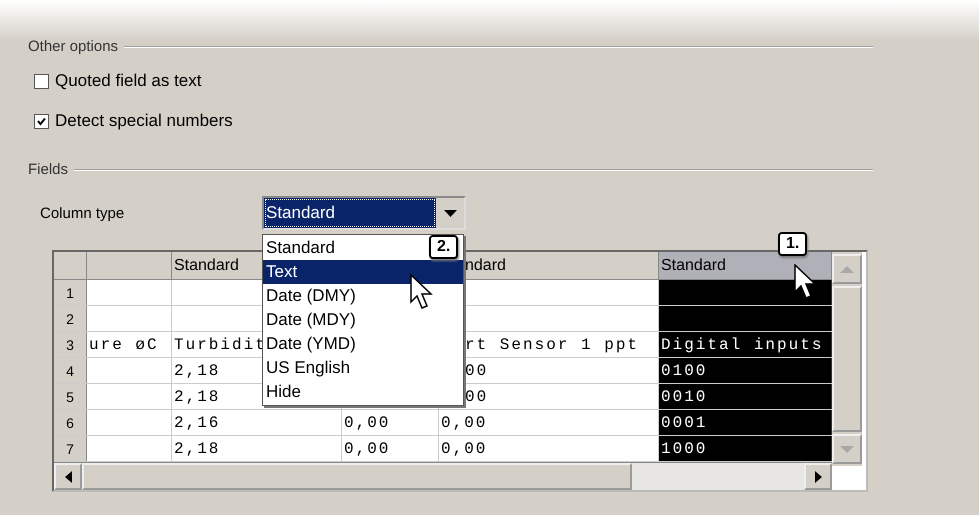 Image resolution: width=979 pixels, height=515 pixels. Describe the element at coordinates (70, 292) in the screenshot. I see `row-number: 1` at that location.